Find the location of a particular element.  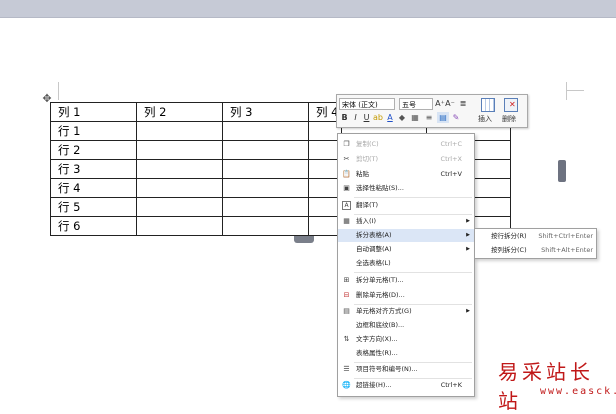

insert-table-icon: ▦ is located at coordinates (346, 221).